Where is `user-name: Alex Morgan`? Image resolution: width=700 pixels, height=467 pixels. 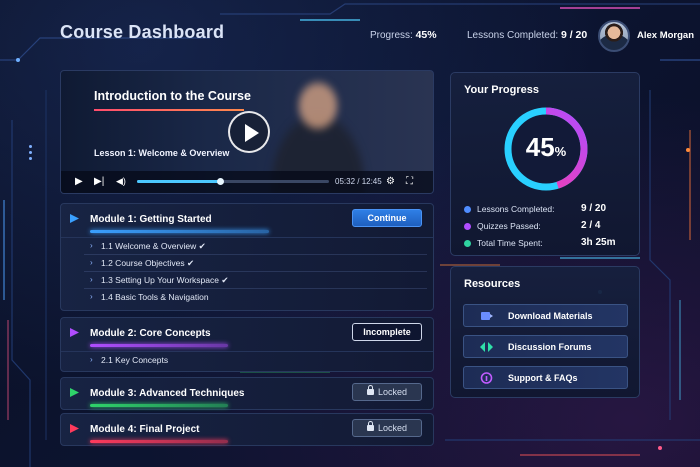 user-name: Alex Morgan is located at coordinates (665, 35).